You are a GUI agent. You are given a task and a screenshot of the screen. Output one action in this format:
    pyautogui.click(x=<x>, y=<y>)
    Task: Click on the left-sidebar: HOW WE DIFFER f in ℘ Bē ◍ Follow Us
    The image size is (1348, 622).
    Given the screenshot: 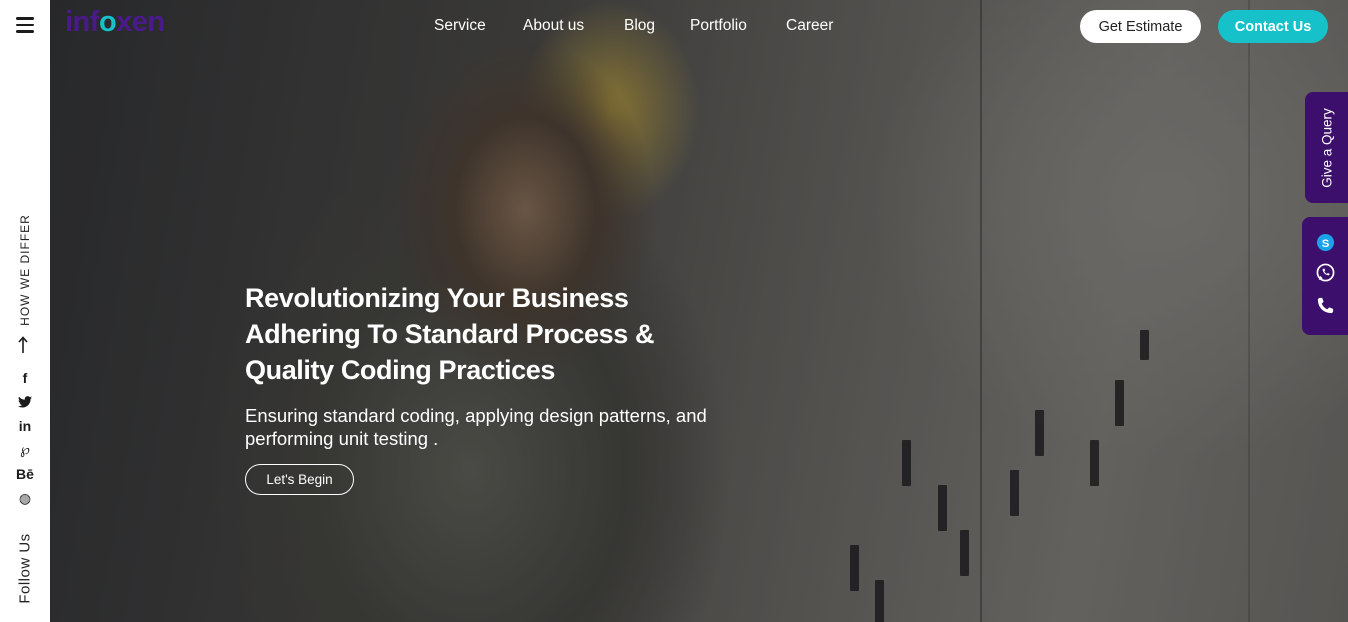 What is the action you would take?
    pyautogui.click(x=25, y=311)
    